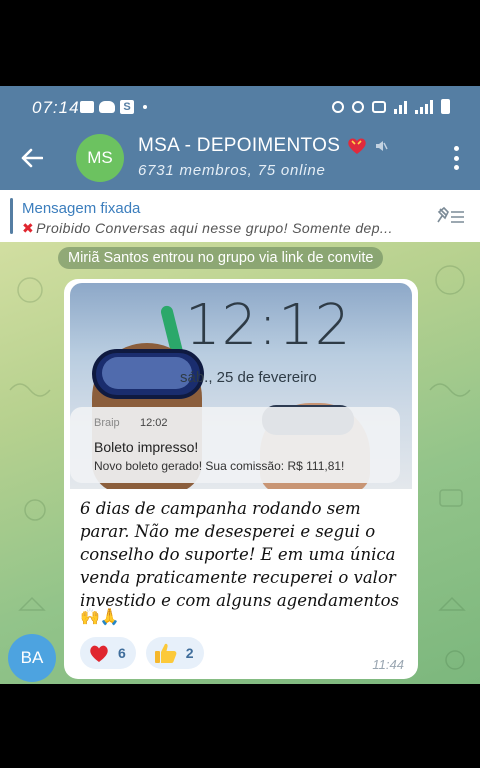  What do you see at coordinates (145, 107) in the screenshot?
I see `more-notifications-icon` at bounding box center [145, 107].